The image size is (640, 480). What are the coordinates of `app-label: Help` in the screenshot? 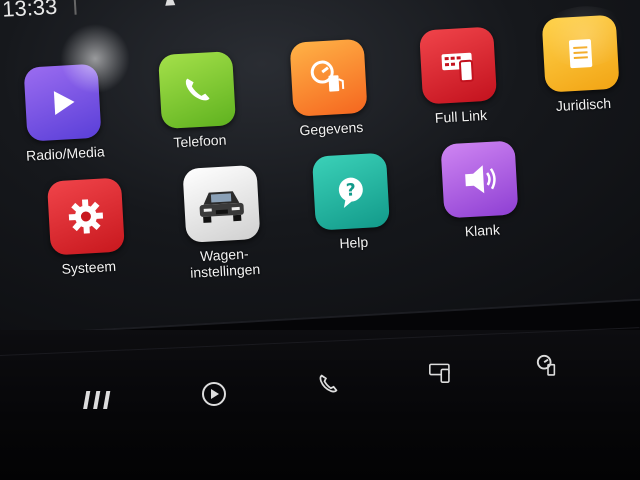 It's located at (353, 242).